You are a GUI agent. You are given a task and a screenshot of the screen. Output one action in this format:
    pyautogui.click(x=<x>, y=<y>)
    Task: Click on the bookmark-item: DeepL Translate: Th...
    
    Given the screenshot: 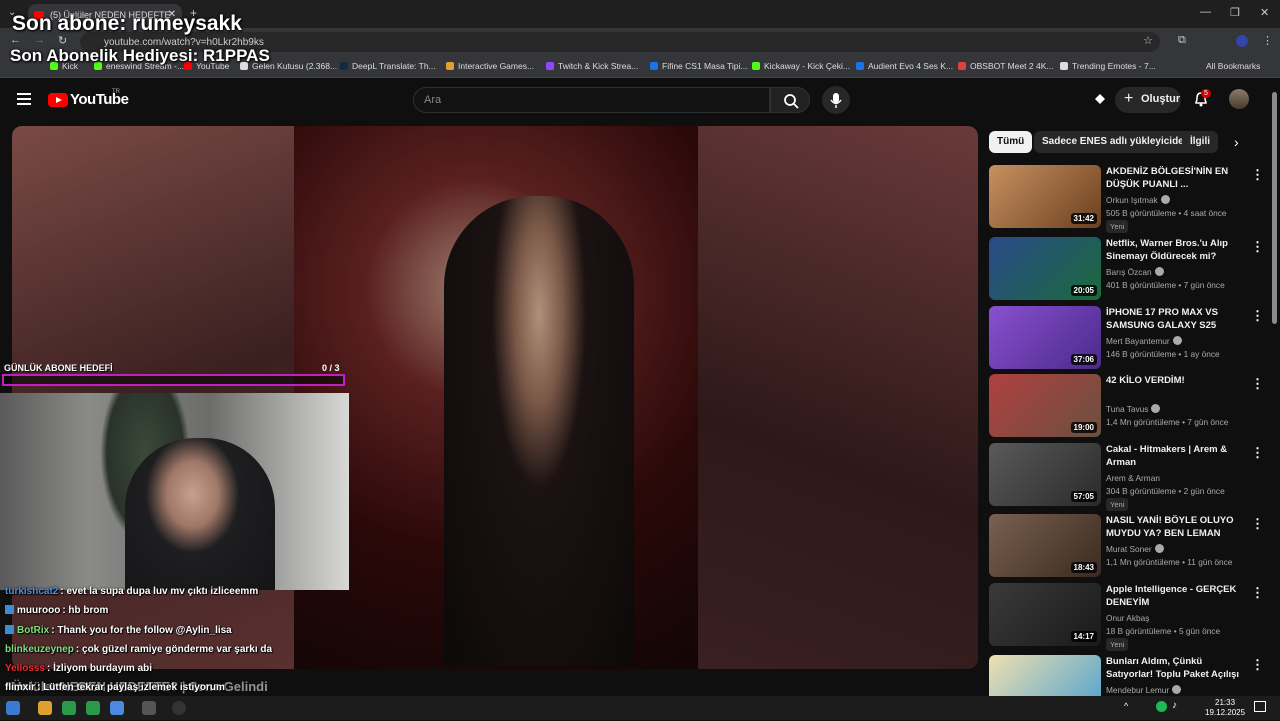 What is the action you would take?
    pyautogui.click(x=388, y=66)
    